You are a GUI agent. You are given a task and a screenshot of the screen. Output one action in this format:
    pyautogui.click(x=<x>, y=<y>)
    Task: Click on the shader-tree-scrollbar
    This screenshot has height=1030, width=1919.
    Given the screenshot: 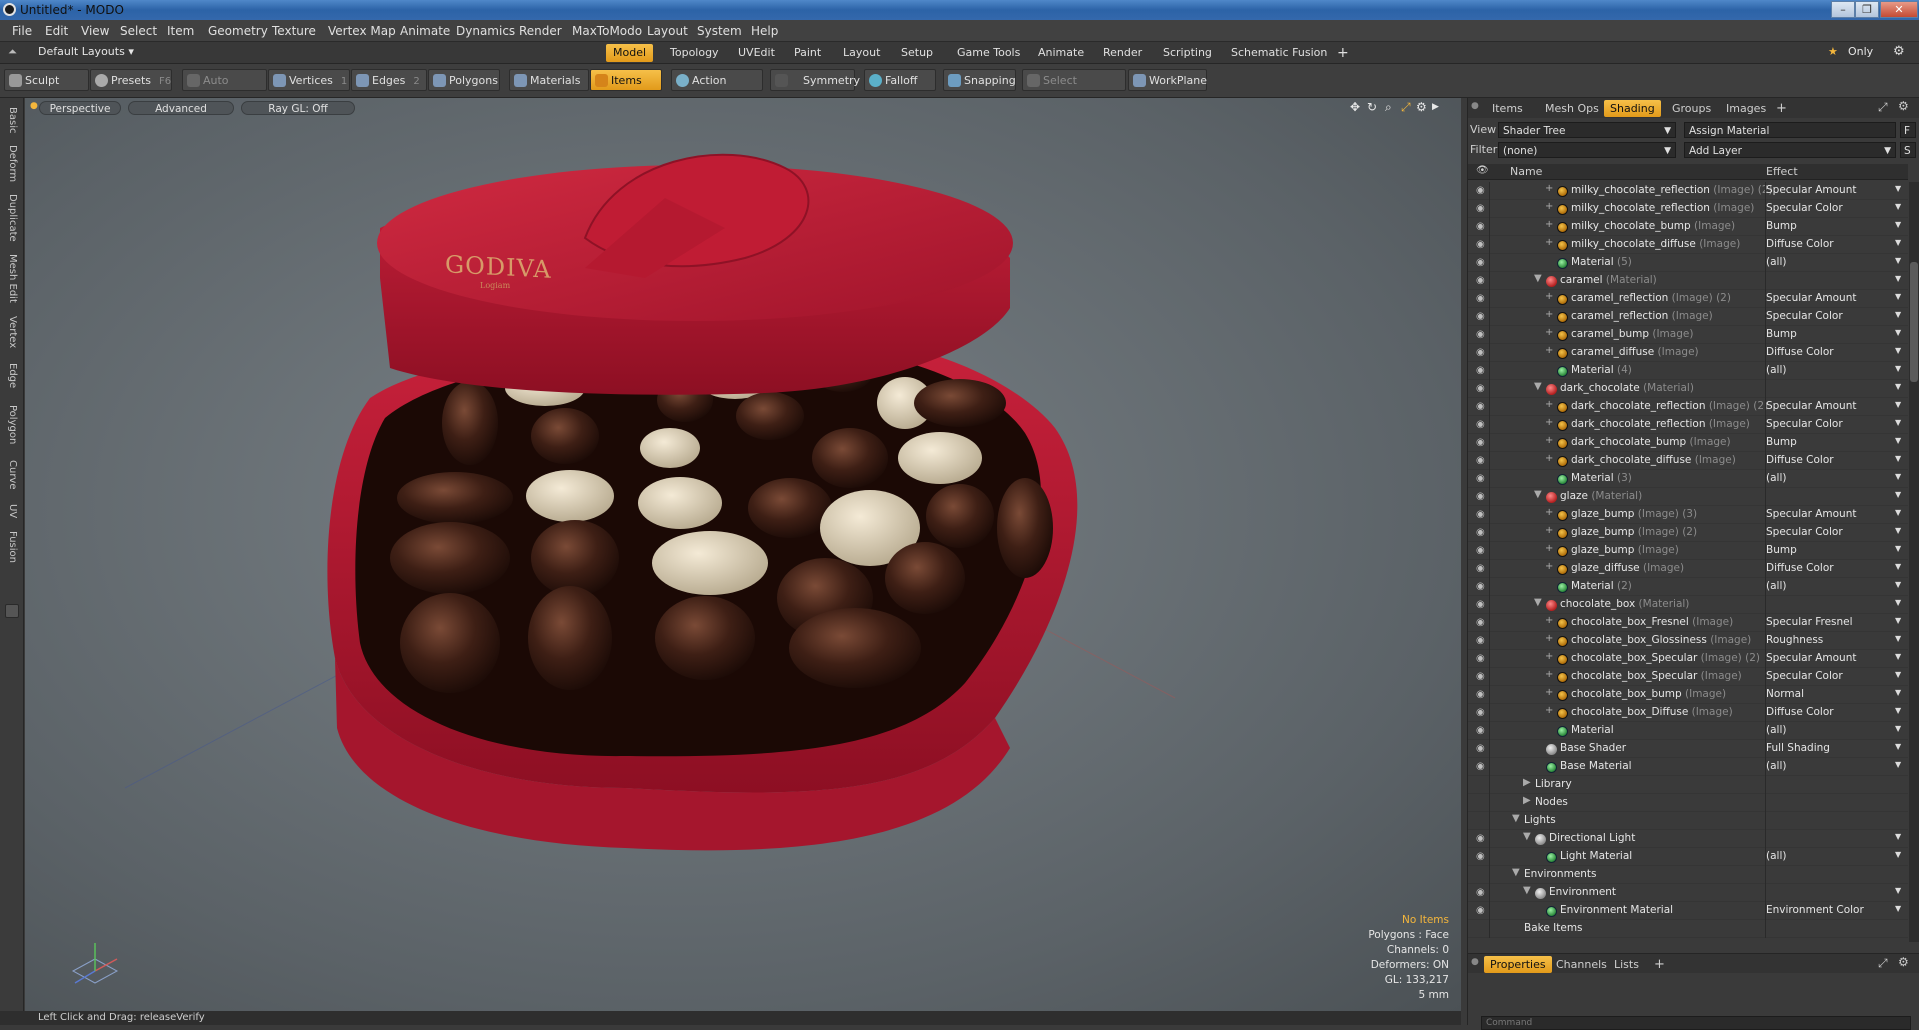 What is the action you would take?
    pyautogui.click(x=1914, y=562)
    